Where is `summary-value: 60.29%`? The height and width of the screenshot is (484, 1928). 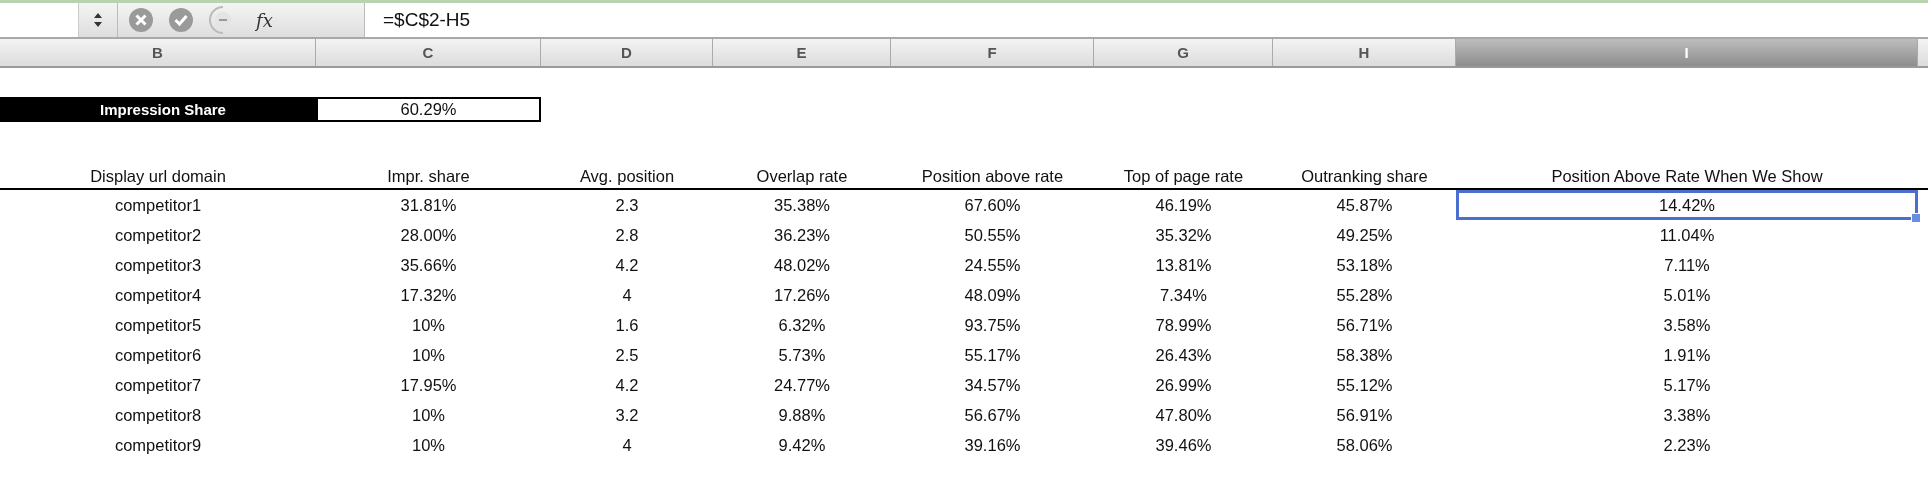
summary-value: 60.29% is located at coordinates (428, 109).